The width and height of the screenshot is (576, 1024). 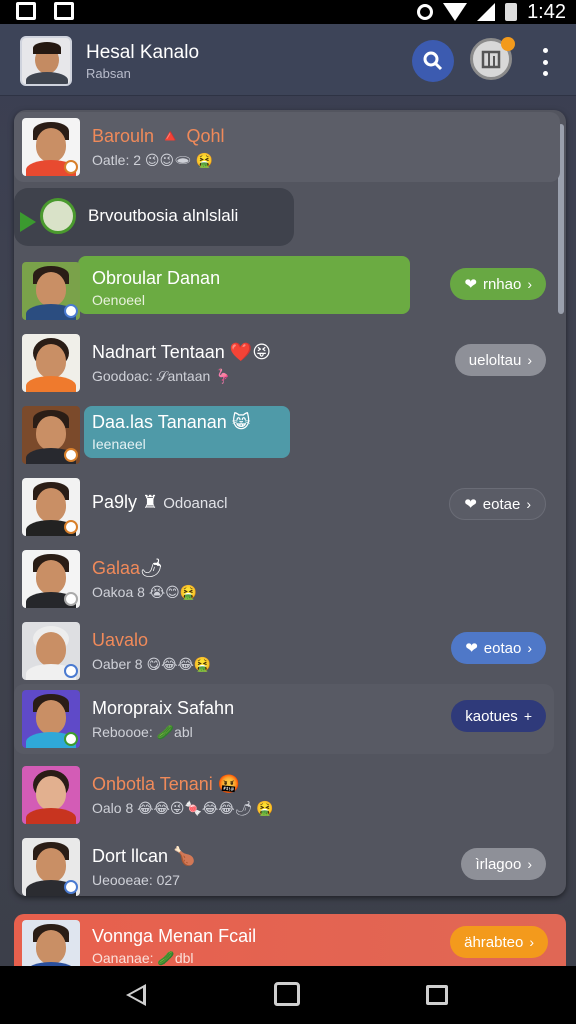 What do you see at coordinates (437, 995) in the screenshot?
I see `recents-icon` at bounding box center [437, 995].